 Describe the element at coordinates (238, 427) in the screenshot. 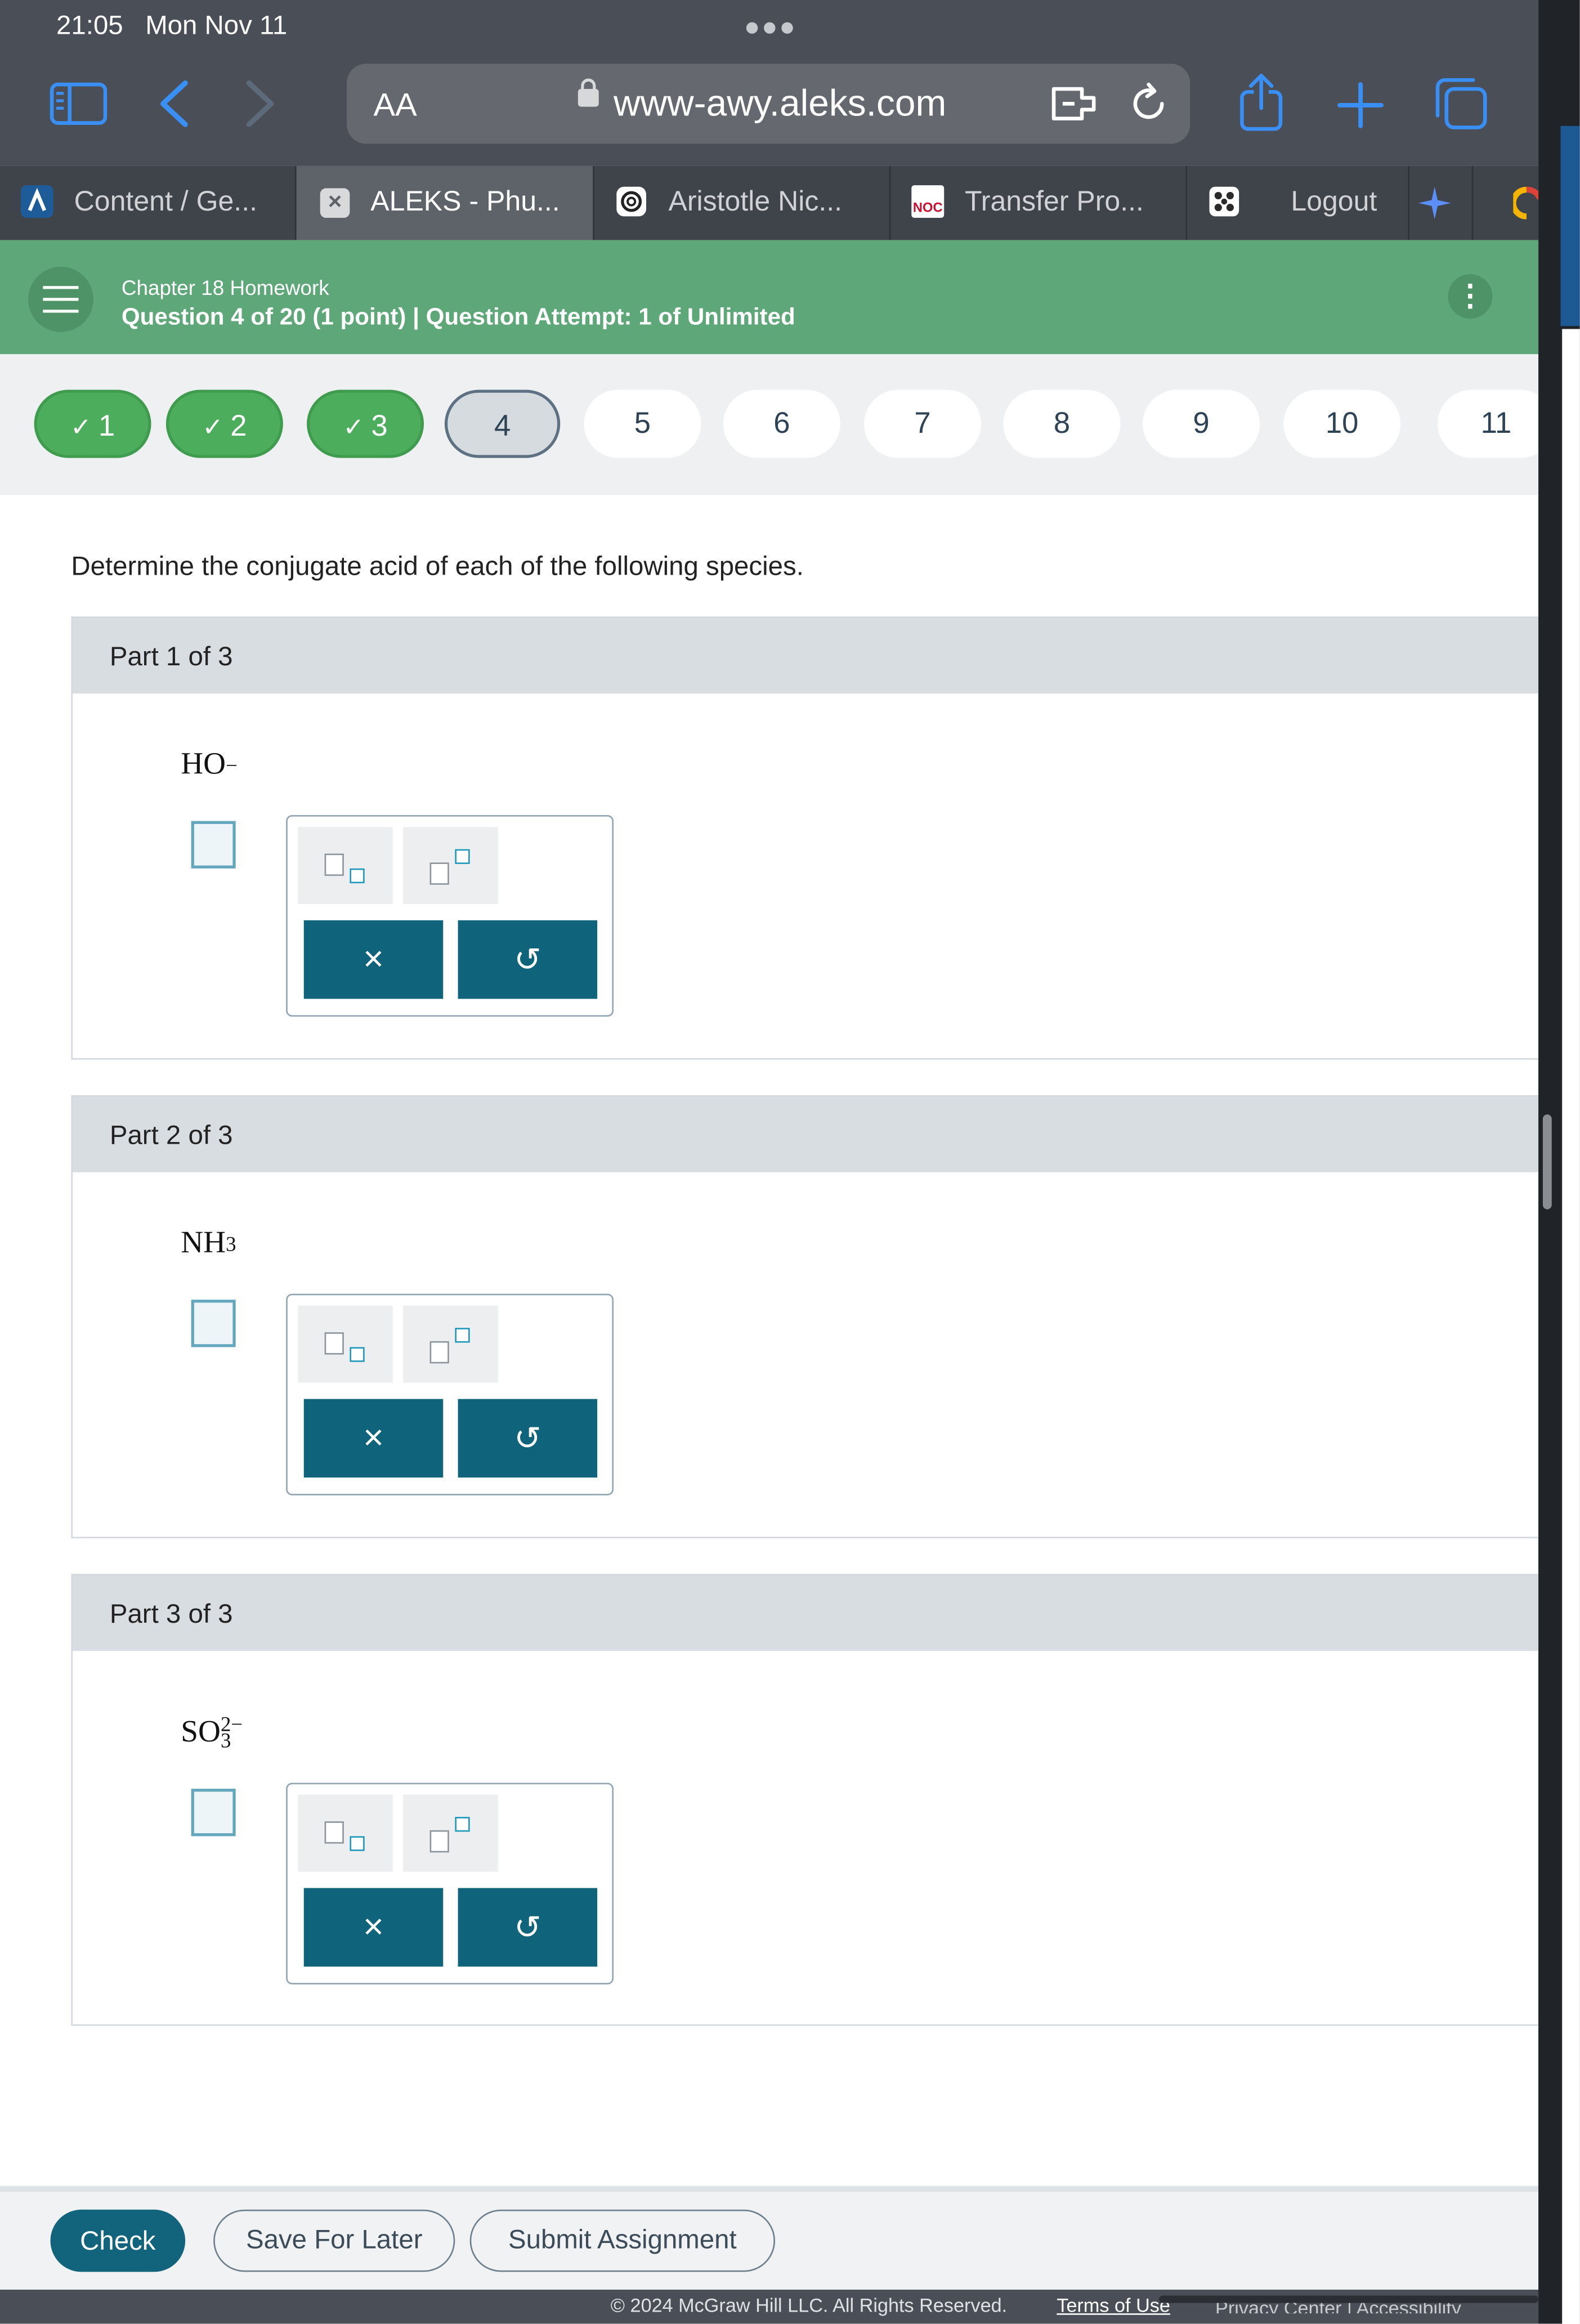

I see `question-number: 2` at that location.